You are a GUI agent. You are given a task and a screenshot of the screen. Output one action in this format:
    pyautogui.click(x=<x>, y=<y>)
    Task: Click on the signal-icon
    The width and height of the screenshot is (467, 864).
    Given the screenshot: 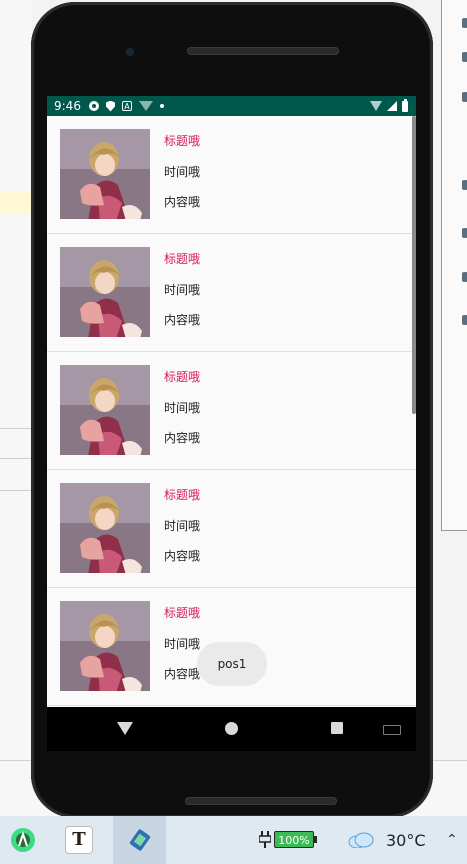 What is the action you would take?
    pyautogui.click(x=392, y=106)
    